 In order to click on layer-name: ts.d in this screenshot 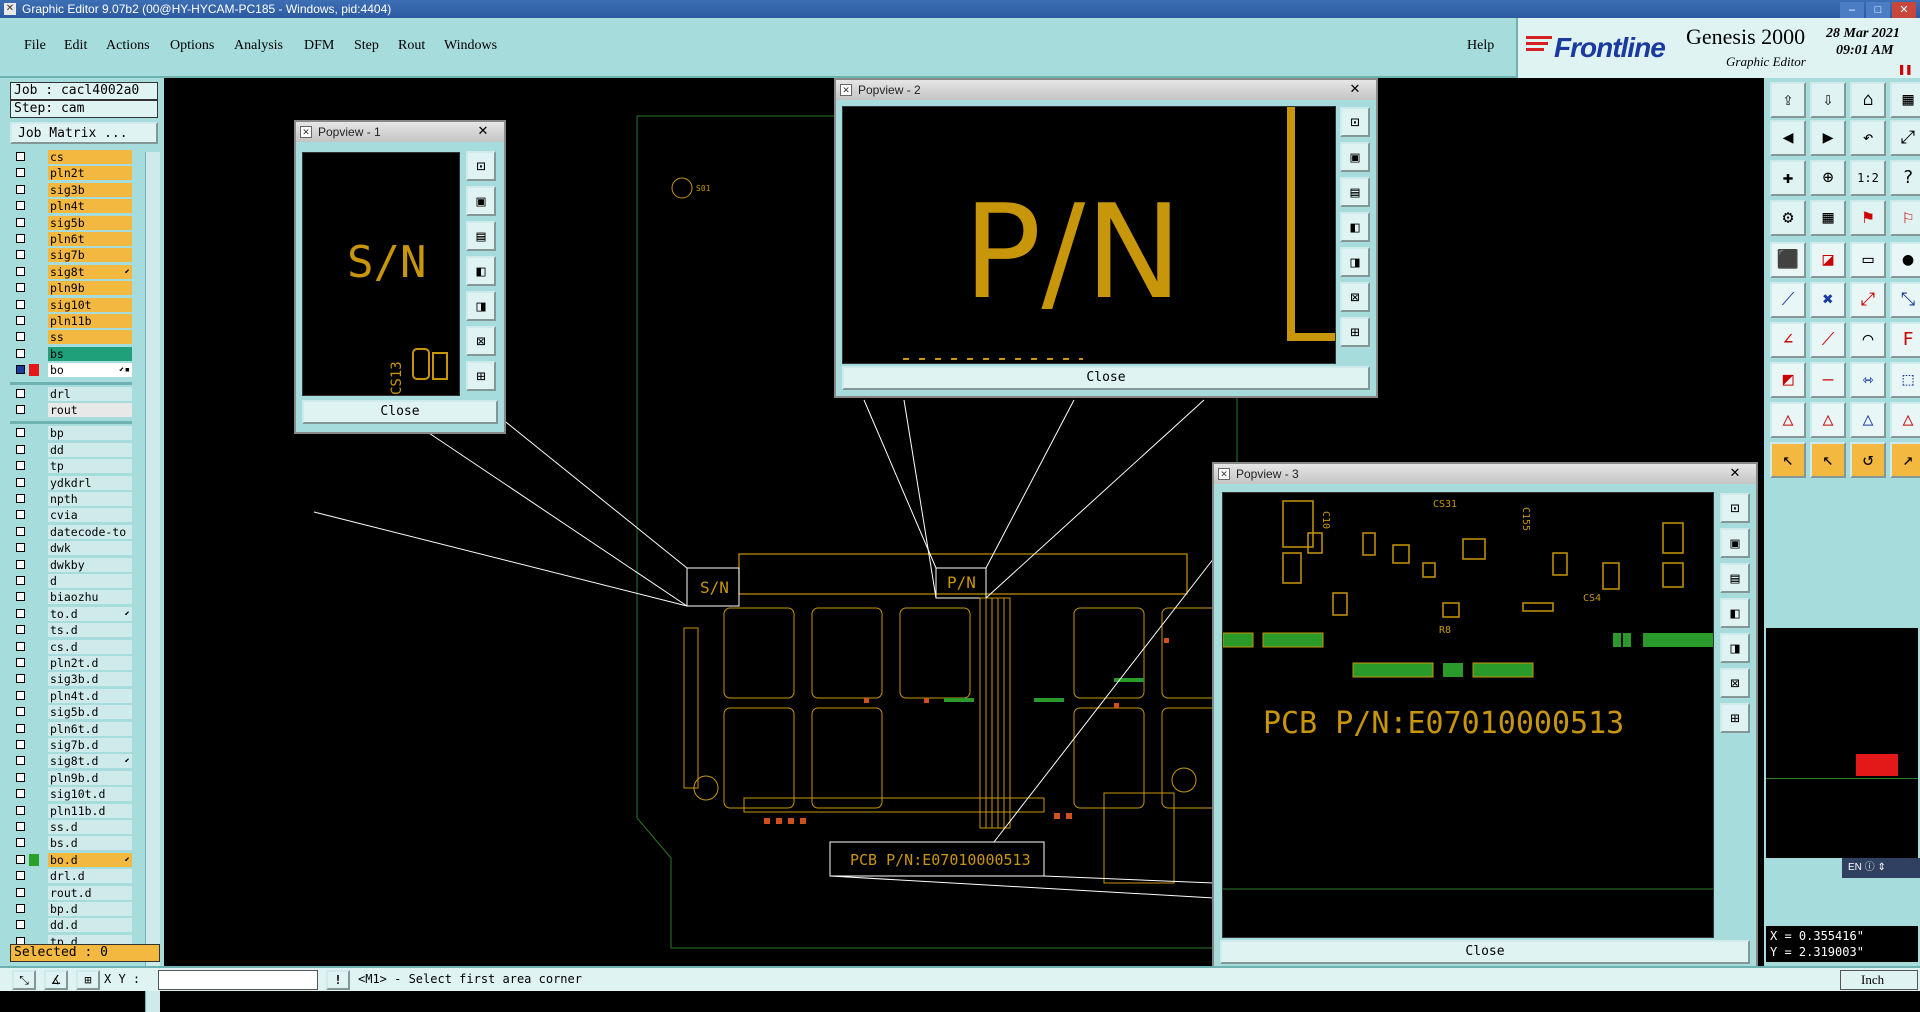, I will do `click(90, 630)`.